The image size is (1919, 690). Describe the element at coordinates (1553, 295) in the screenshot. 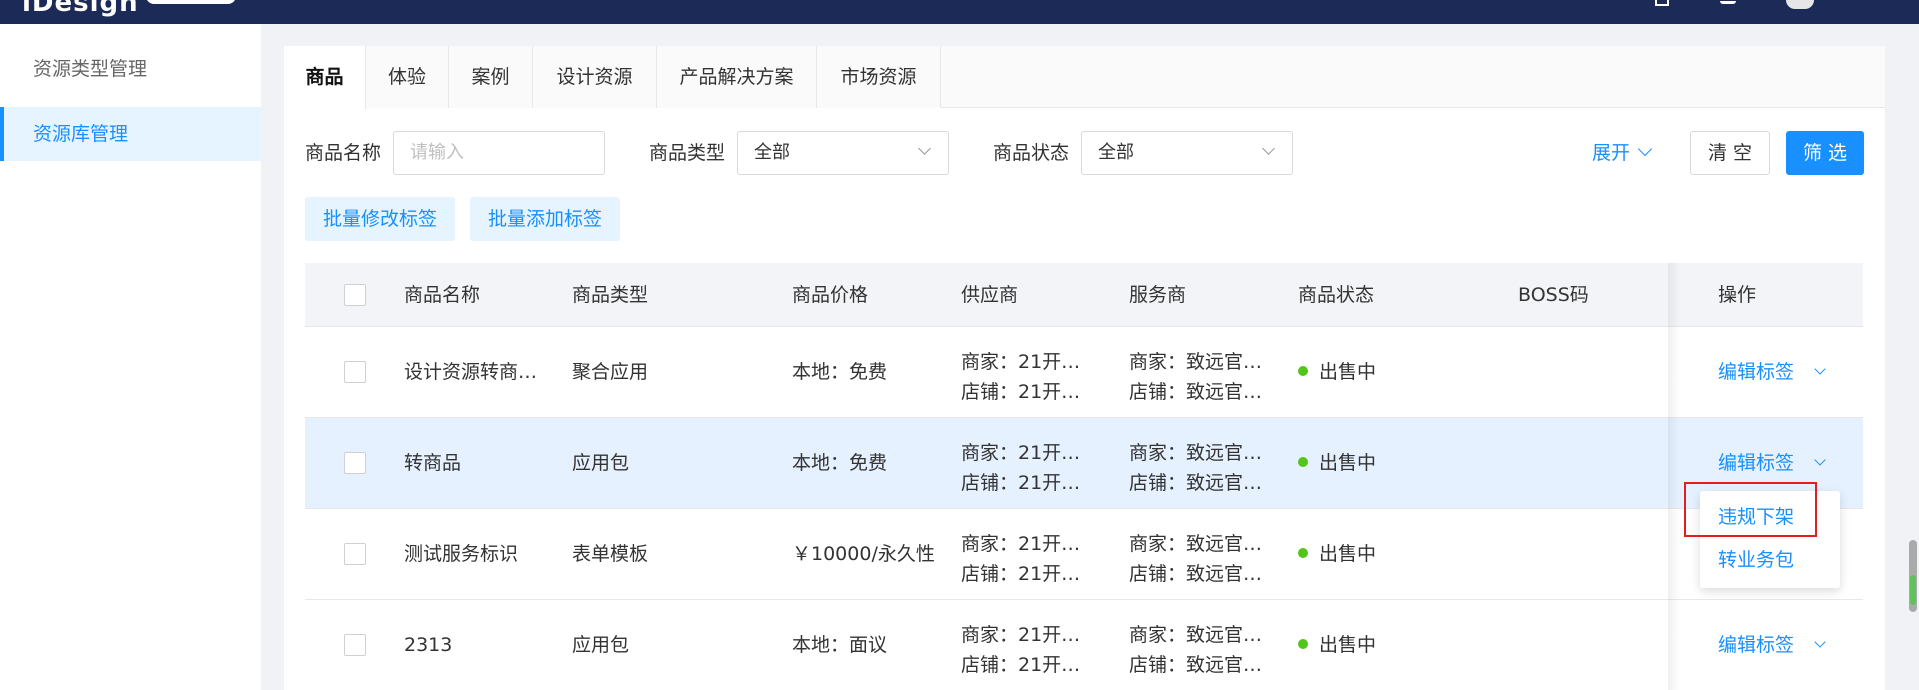

I see `column-header-boss-code: BOSS码` at that location.